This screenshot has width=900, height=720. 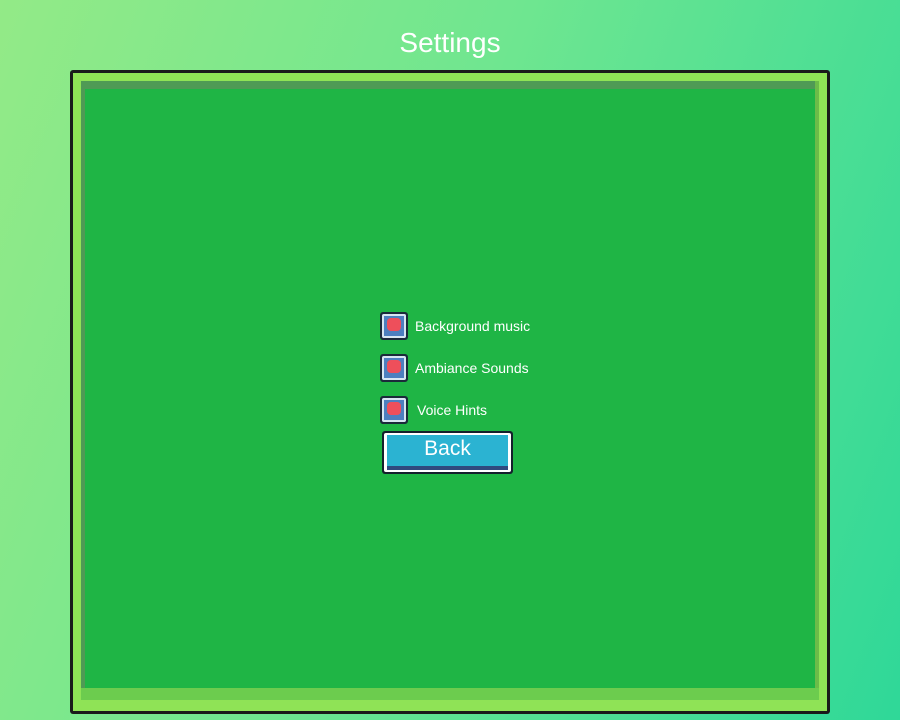 I want to click on background-music-checkbox, so click(x=394, y=326).